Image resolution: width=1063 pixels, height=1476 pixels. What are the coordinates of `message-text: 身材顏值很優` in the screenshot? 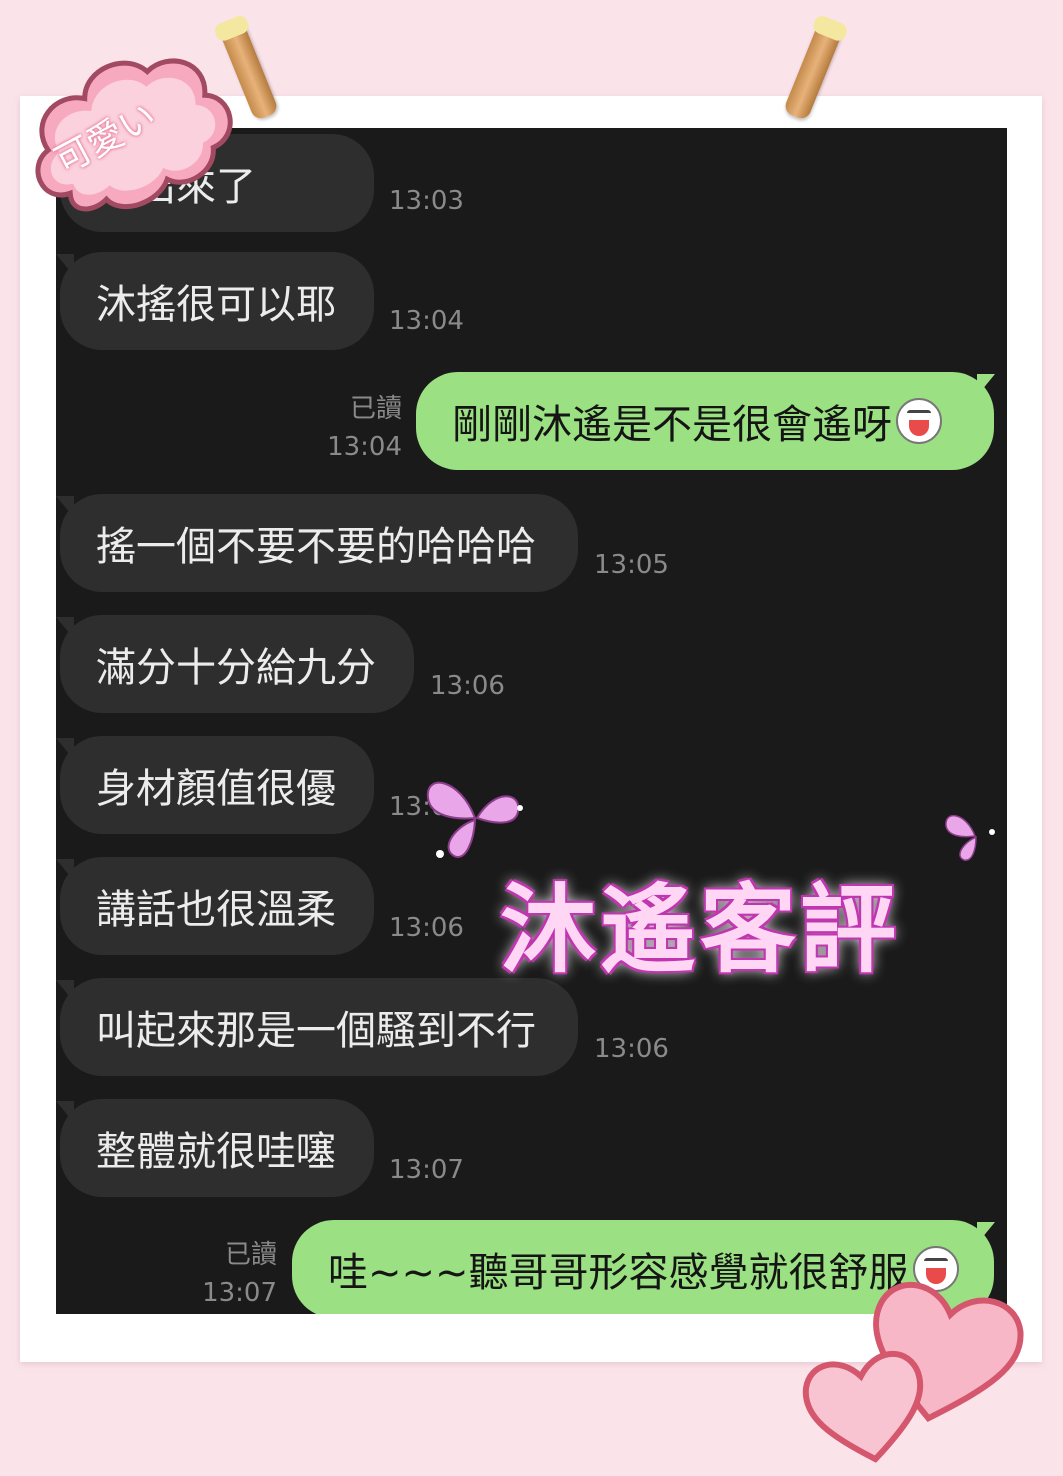 It's located at (216, 789).